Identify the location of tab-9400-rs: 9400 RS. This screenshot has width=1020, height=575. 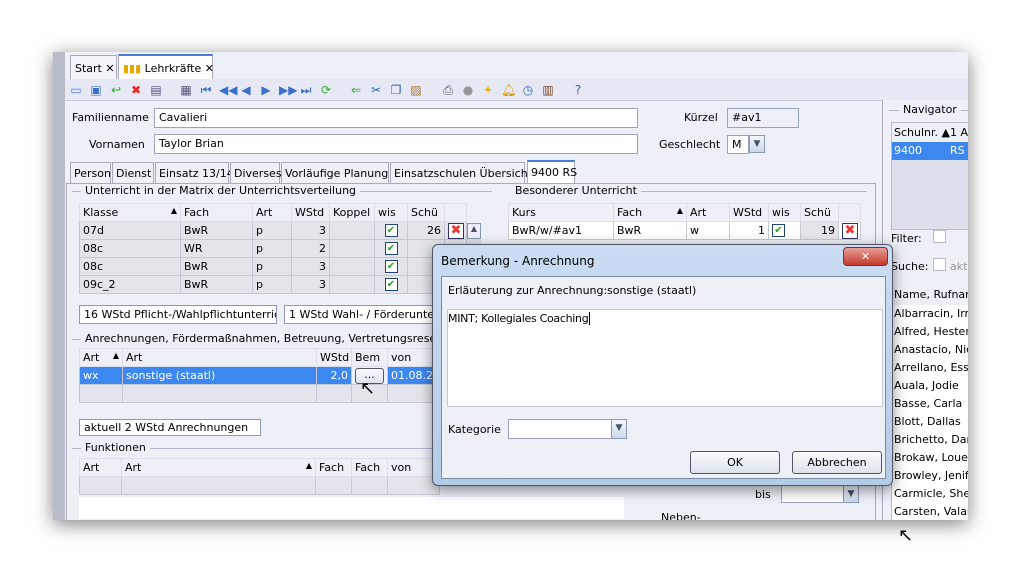
(552, 171).